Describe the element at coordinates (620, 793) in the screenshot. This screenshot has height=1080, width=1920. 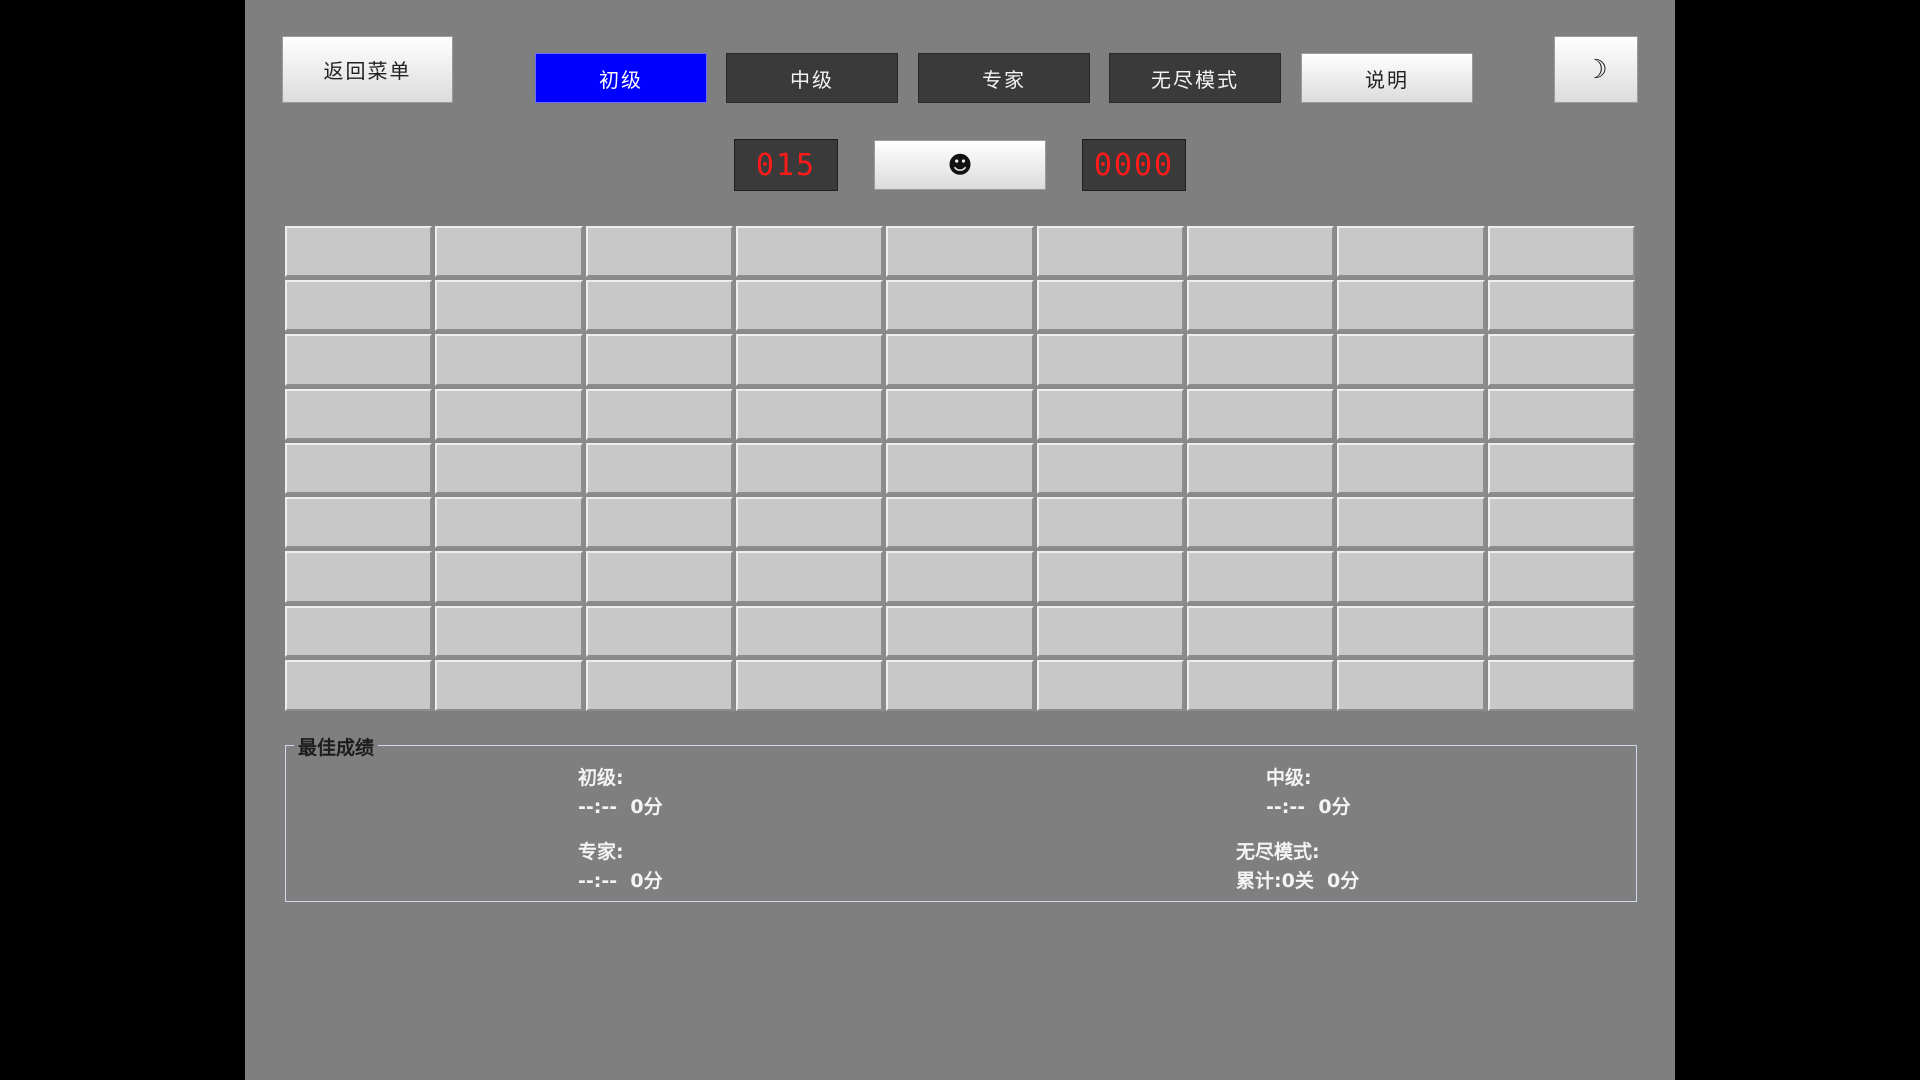
I see `score-beginner: 初级: --:-- 0分` at that location.